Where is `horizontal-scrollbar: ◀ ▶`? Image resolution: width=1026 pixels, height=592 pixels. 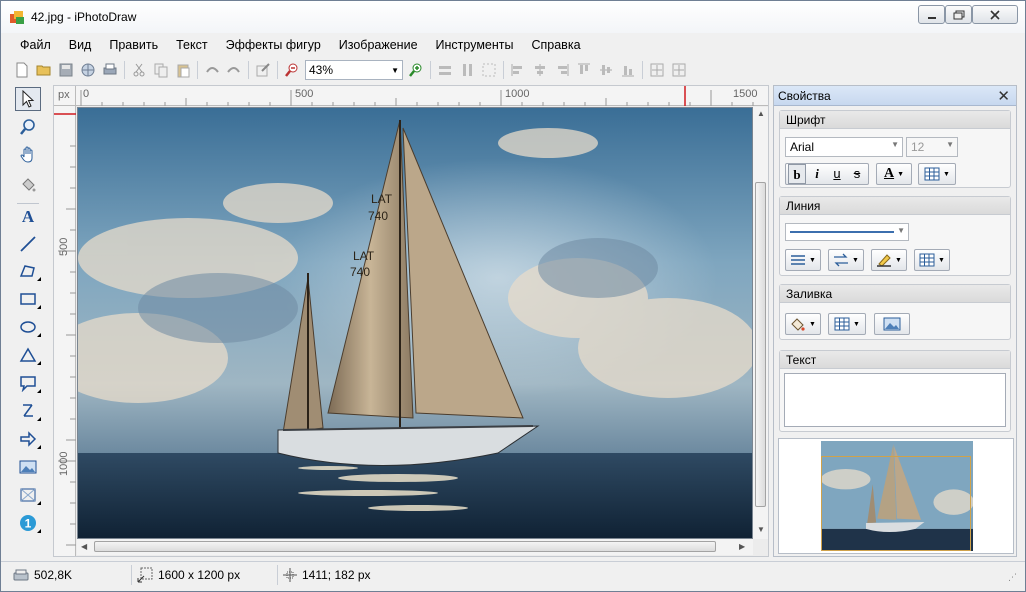 horizontal-scrollbar: ◀ ▶ is located at coordinates (415, 547).